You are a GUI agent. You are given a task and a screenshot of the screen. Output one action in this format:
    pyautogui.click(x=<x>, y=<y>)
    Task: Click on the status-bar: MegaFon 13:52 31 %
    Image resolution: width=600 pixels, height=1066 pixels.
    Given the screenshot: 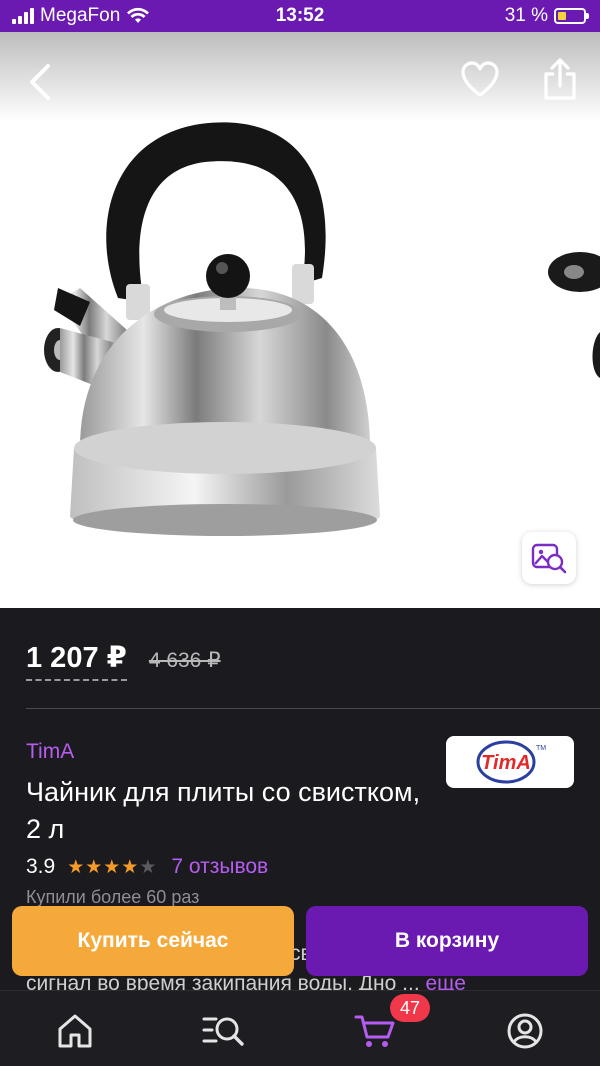 What is the action you would take?
    pyautogui.click(x=300, y=16)
    